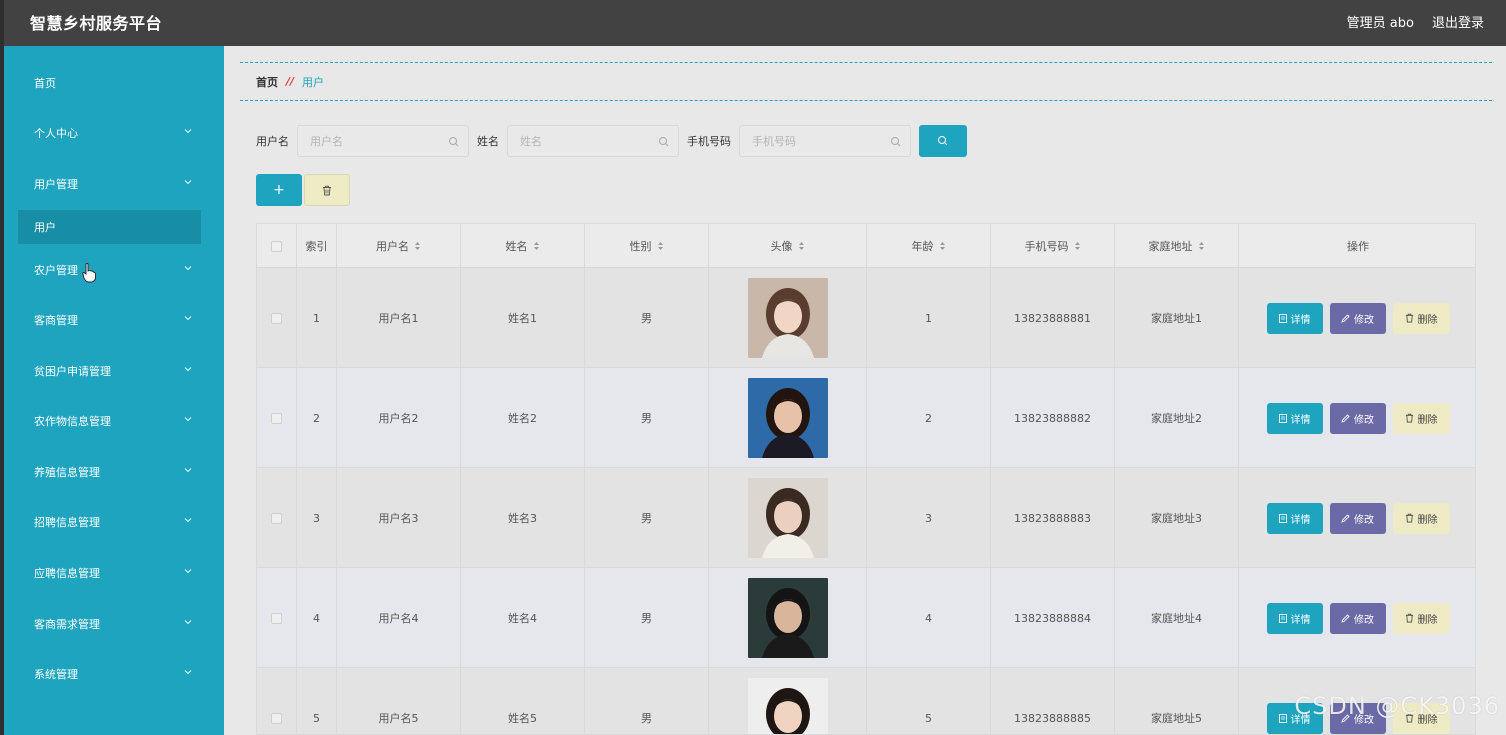 The image size is (1506, 735). What do you see at coordinates (114, 472) in the screenshot?
I see `sidebar-item-breeding-info: 养殖信息管理` at bounding box center [114, 472].